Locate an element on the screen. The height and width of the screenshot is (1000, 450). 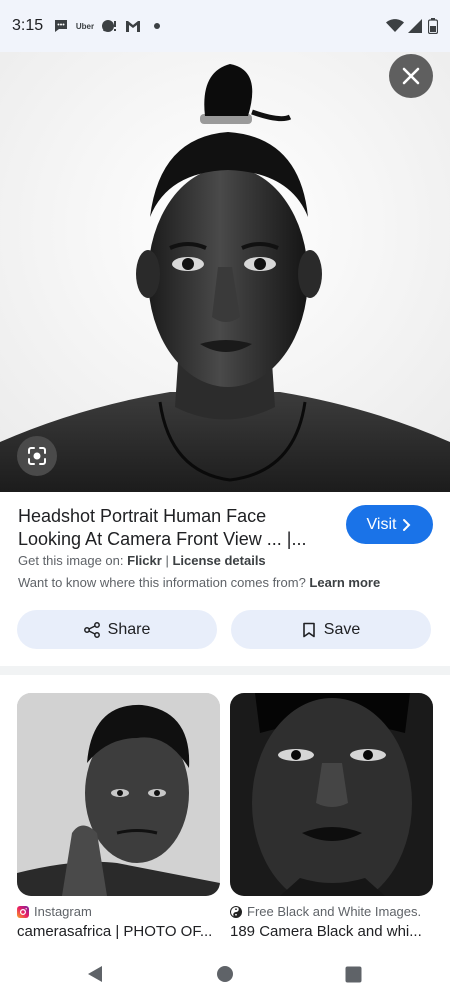
dot-icon is located at coordinates (157, 26).